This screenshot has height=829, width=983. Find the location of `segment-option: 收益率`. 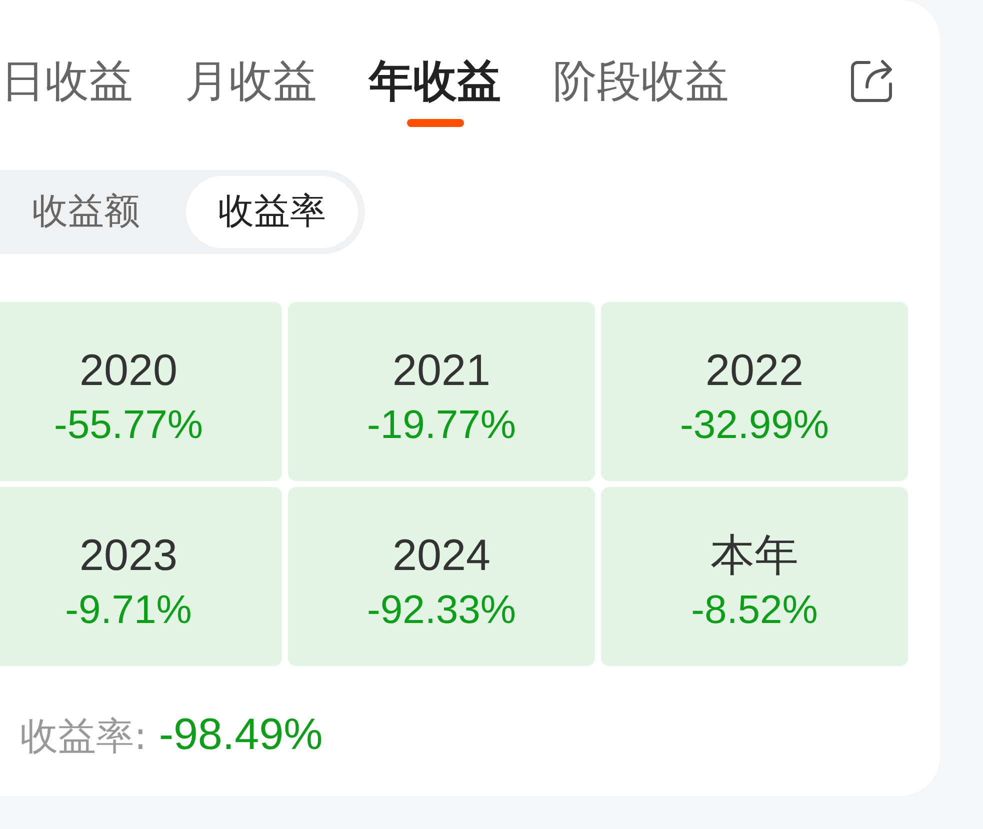

segment-option: 收益率 is located at coordinates (272, 212).